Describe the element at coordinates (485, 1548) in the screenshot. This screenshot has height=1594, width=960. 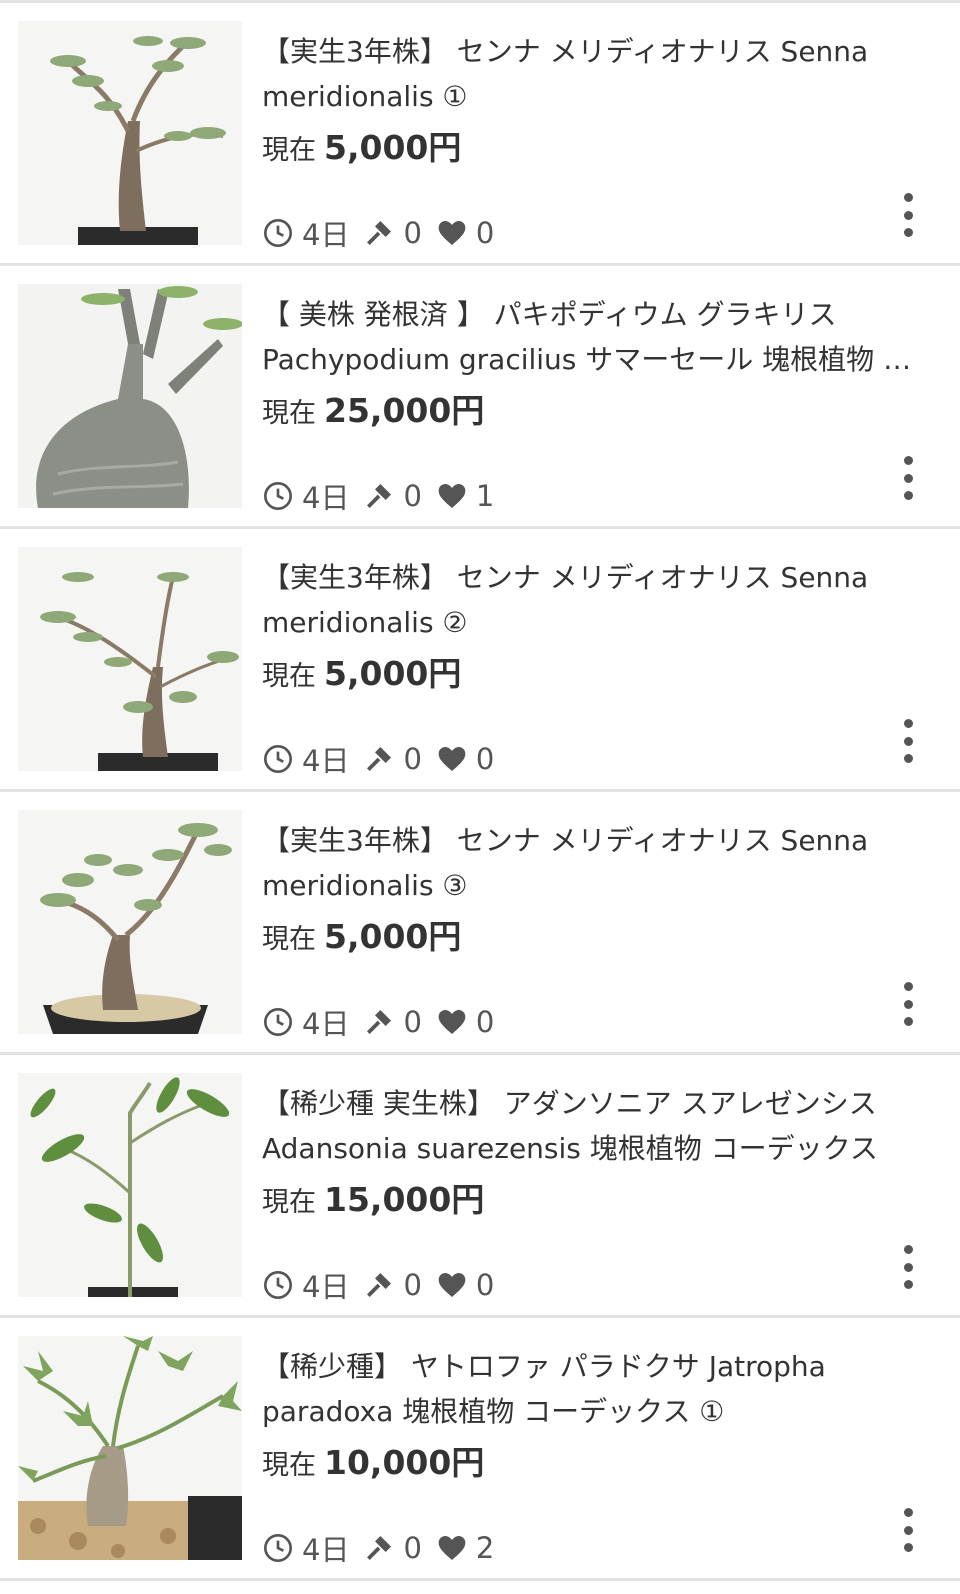
I see `like-count: 2` at that location.